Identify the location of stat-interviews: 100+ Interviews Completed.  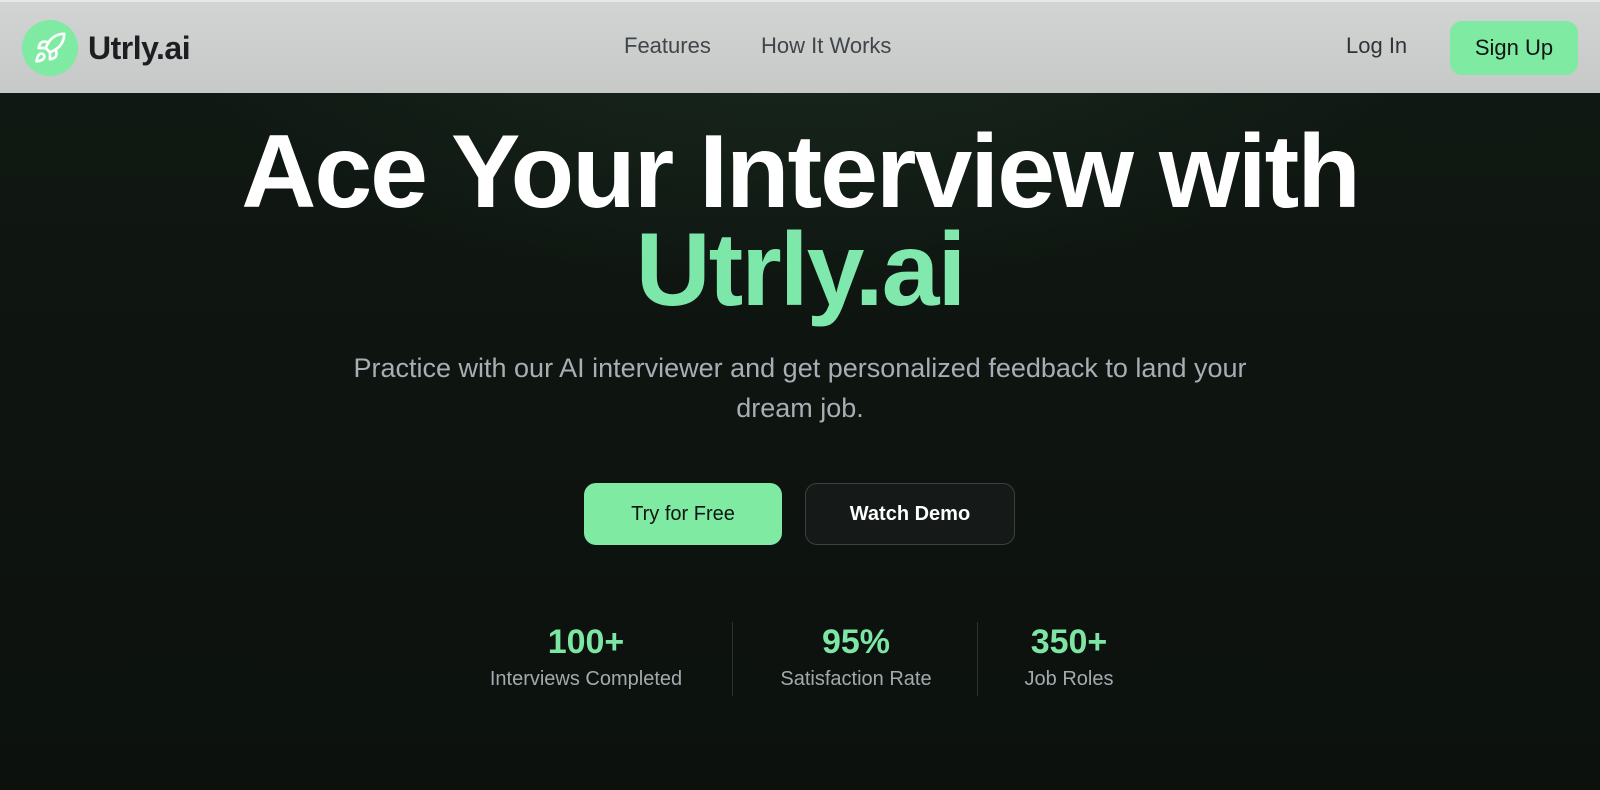
(586, 657).